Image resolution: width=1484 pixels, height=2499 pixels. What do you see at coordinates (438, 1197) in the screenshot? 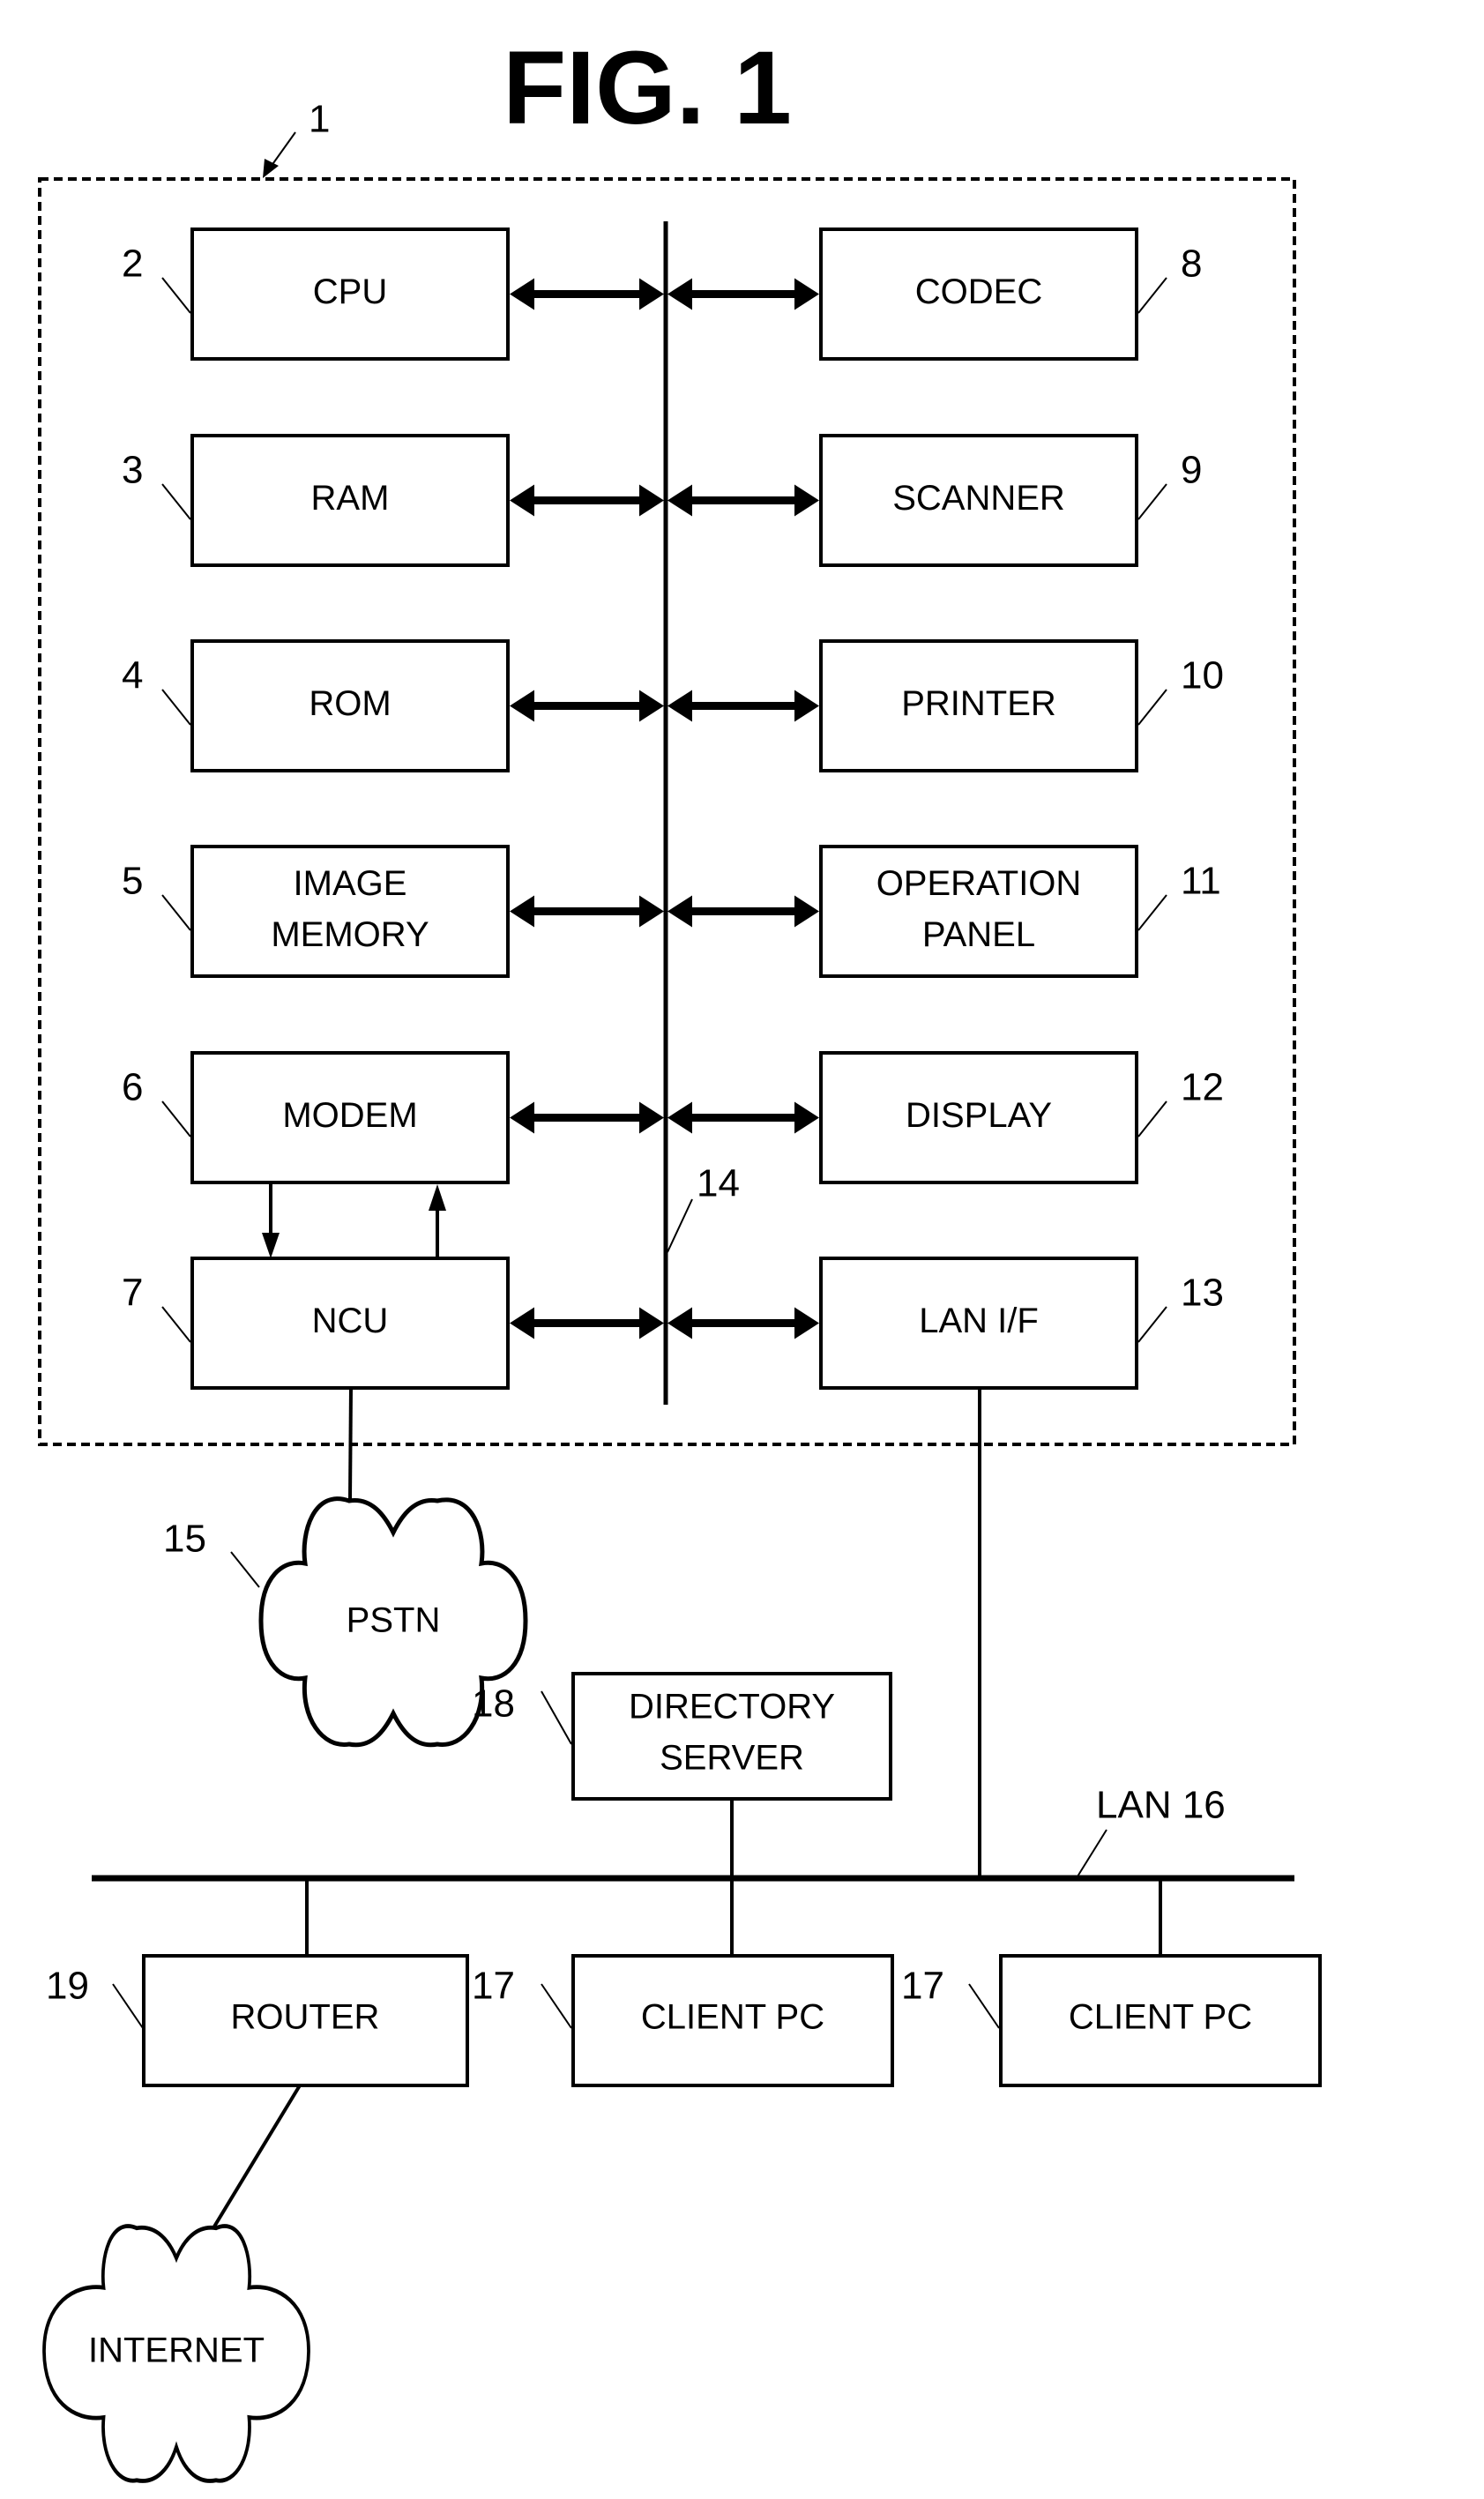
I see `ncu-to-modem-arrowhead` at bounding box center [438, 1197].